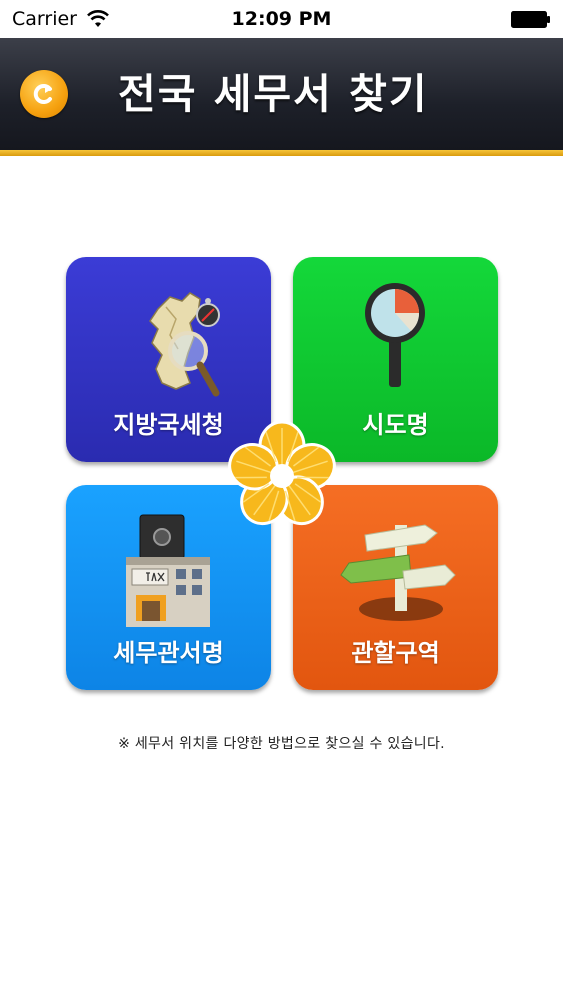 The height and width of the screenshot is (1000, 563). What do you see at coordinates (395, 335) in the screenshot?
I see `magnifier-pie-icon` at bounding box center [395, 335].